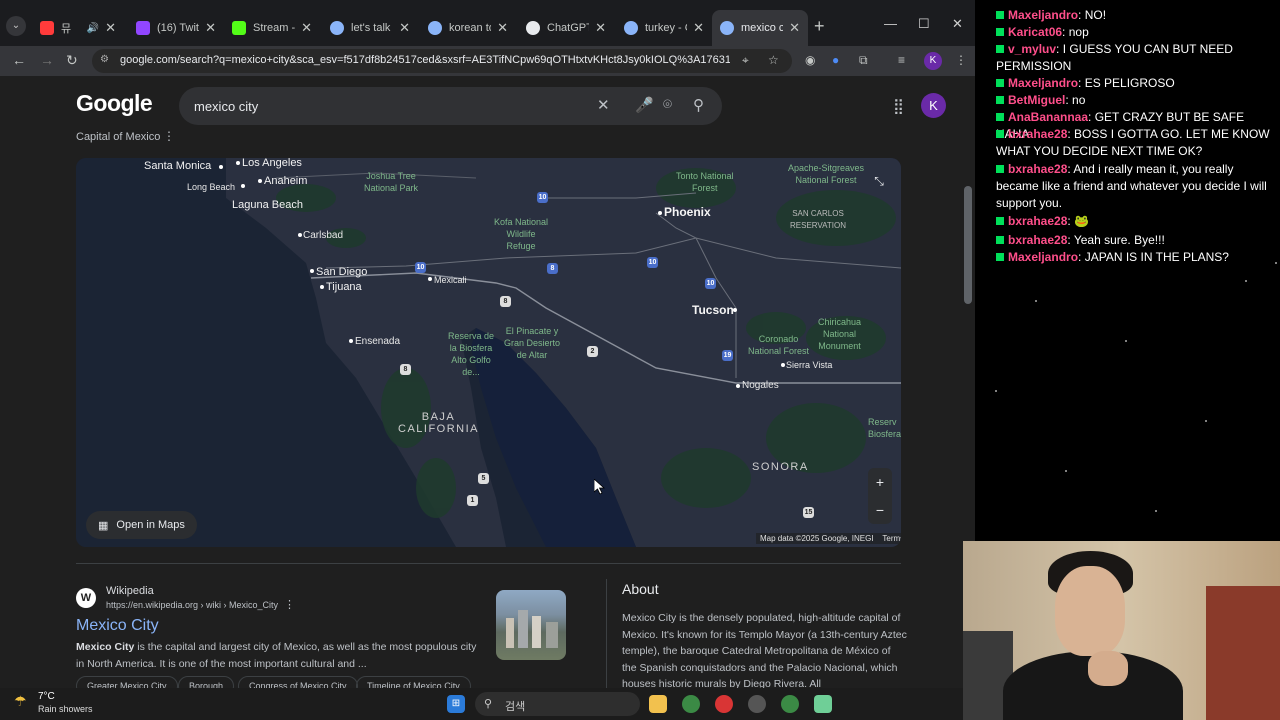  I want to click on location-icon: ⌖, so click(745, 60).